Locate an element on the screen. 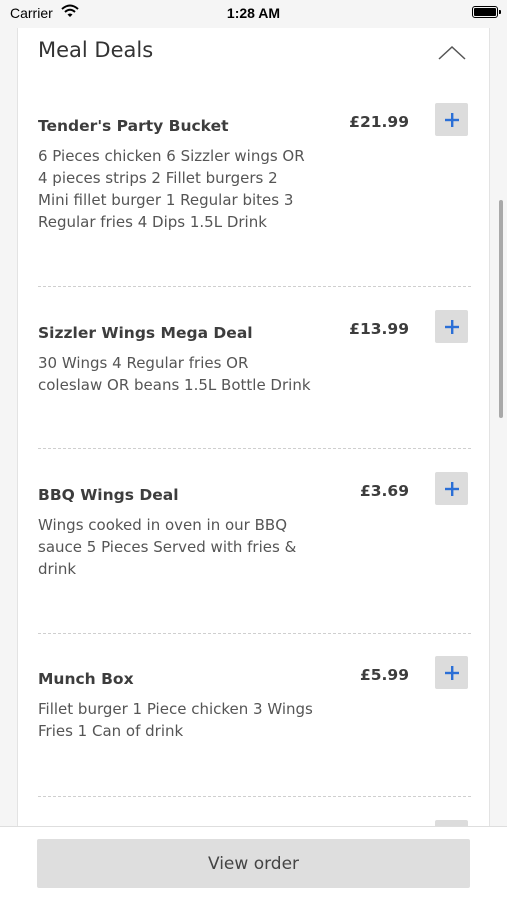 This screenshot has height=900, width=507. bottom-bar: View order is located at coordinates (253, 863).